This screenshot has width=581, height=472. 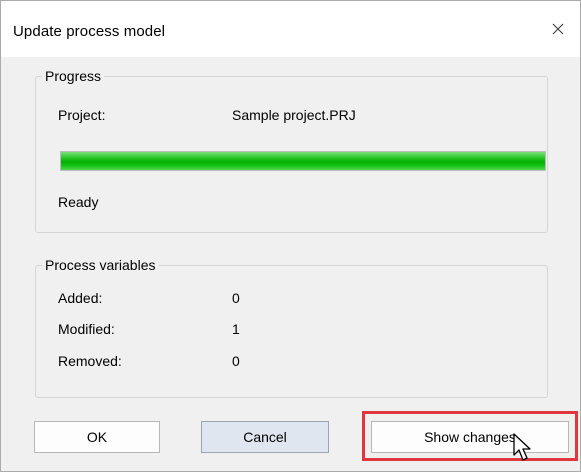 I want to click on progress-group-legend: Progress, so click(x=73, y=76).